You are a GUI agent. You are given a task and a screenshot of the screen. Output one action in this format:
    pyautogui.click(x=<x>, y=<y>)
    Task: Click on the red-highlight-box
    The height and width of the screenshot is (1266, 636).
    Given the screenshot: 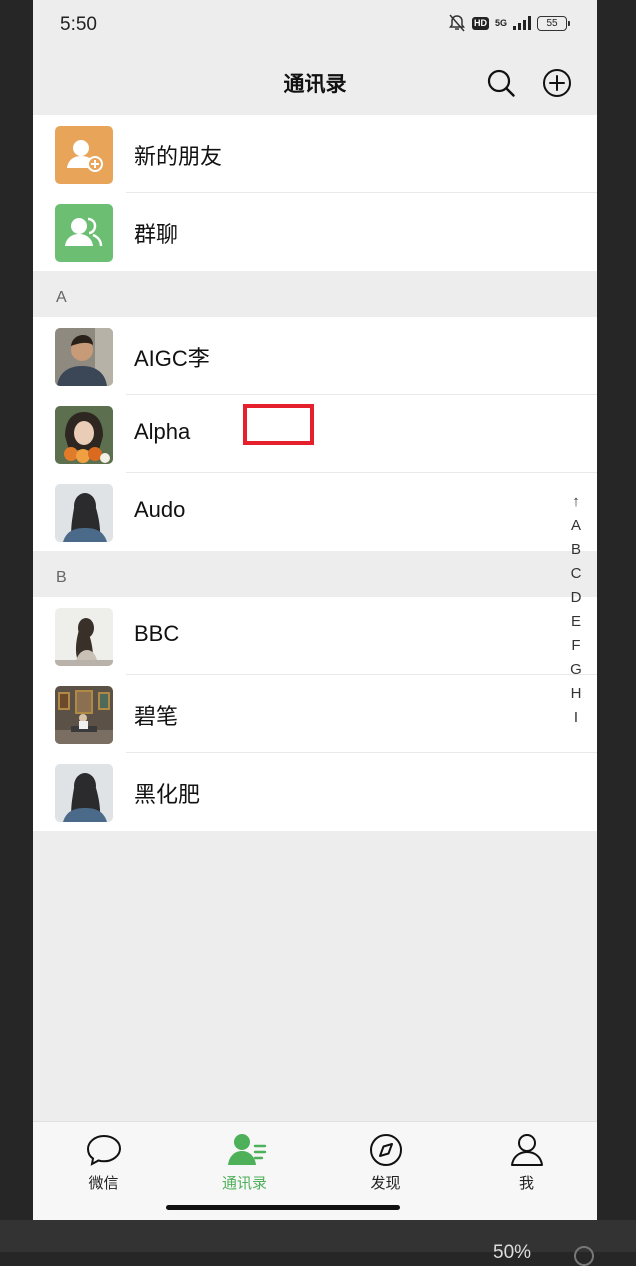 What is the action you would take?
    pyautogui.click(x=278, y=424)
    